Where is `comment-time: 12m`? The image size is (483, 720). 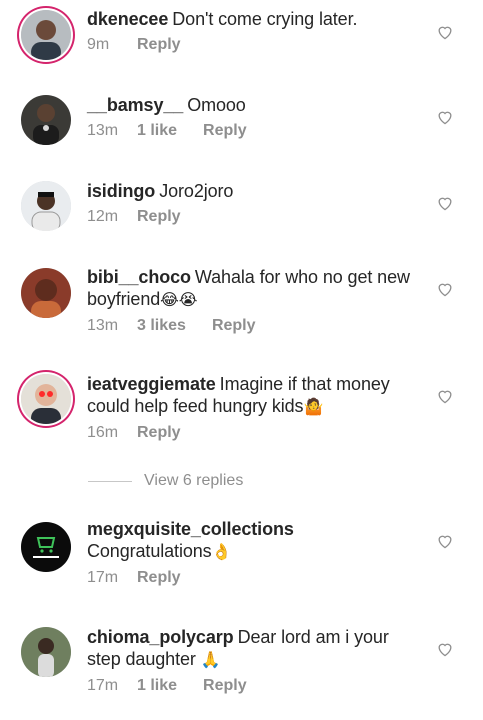 comment-time: 12m is located at coordinates (103, 216).